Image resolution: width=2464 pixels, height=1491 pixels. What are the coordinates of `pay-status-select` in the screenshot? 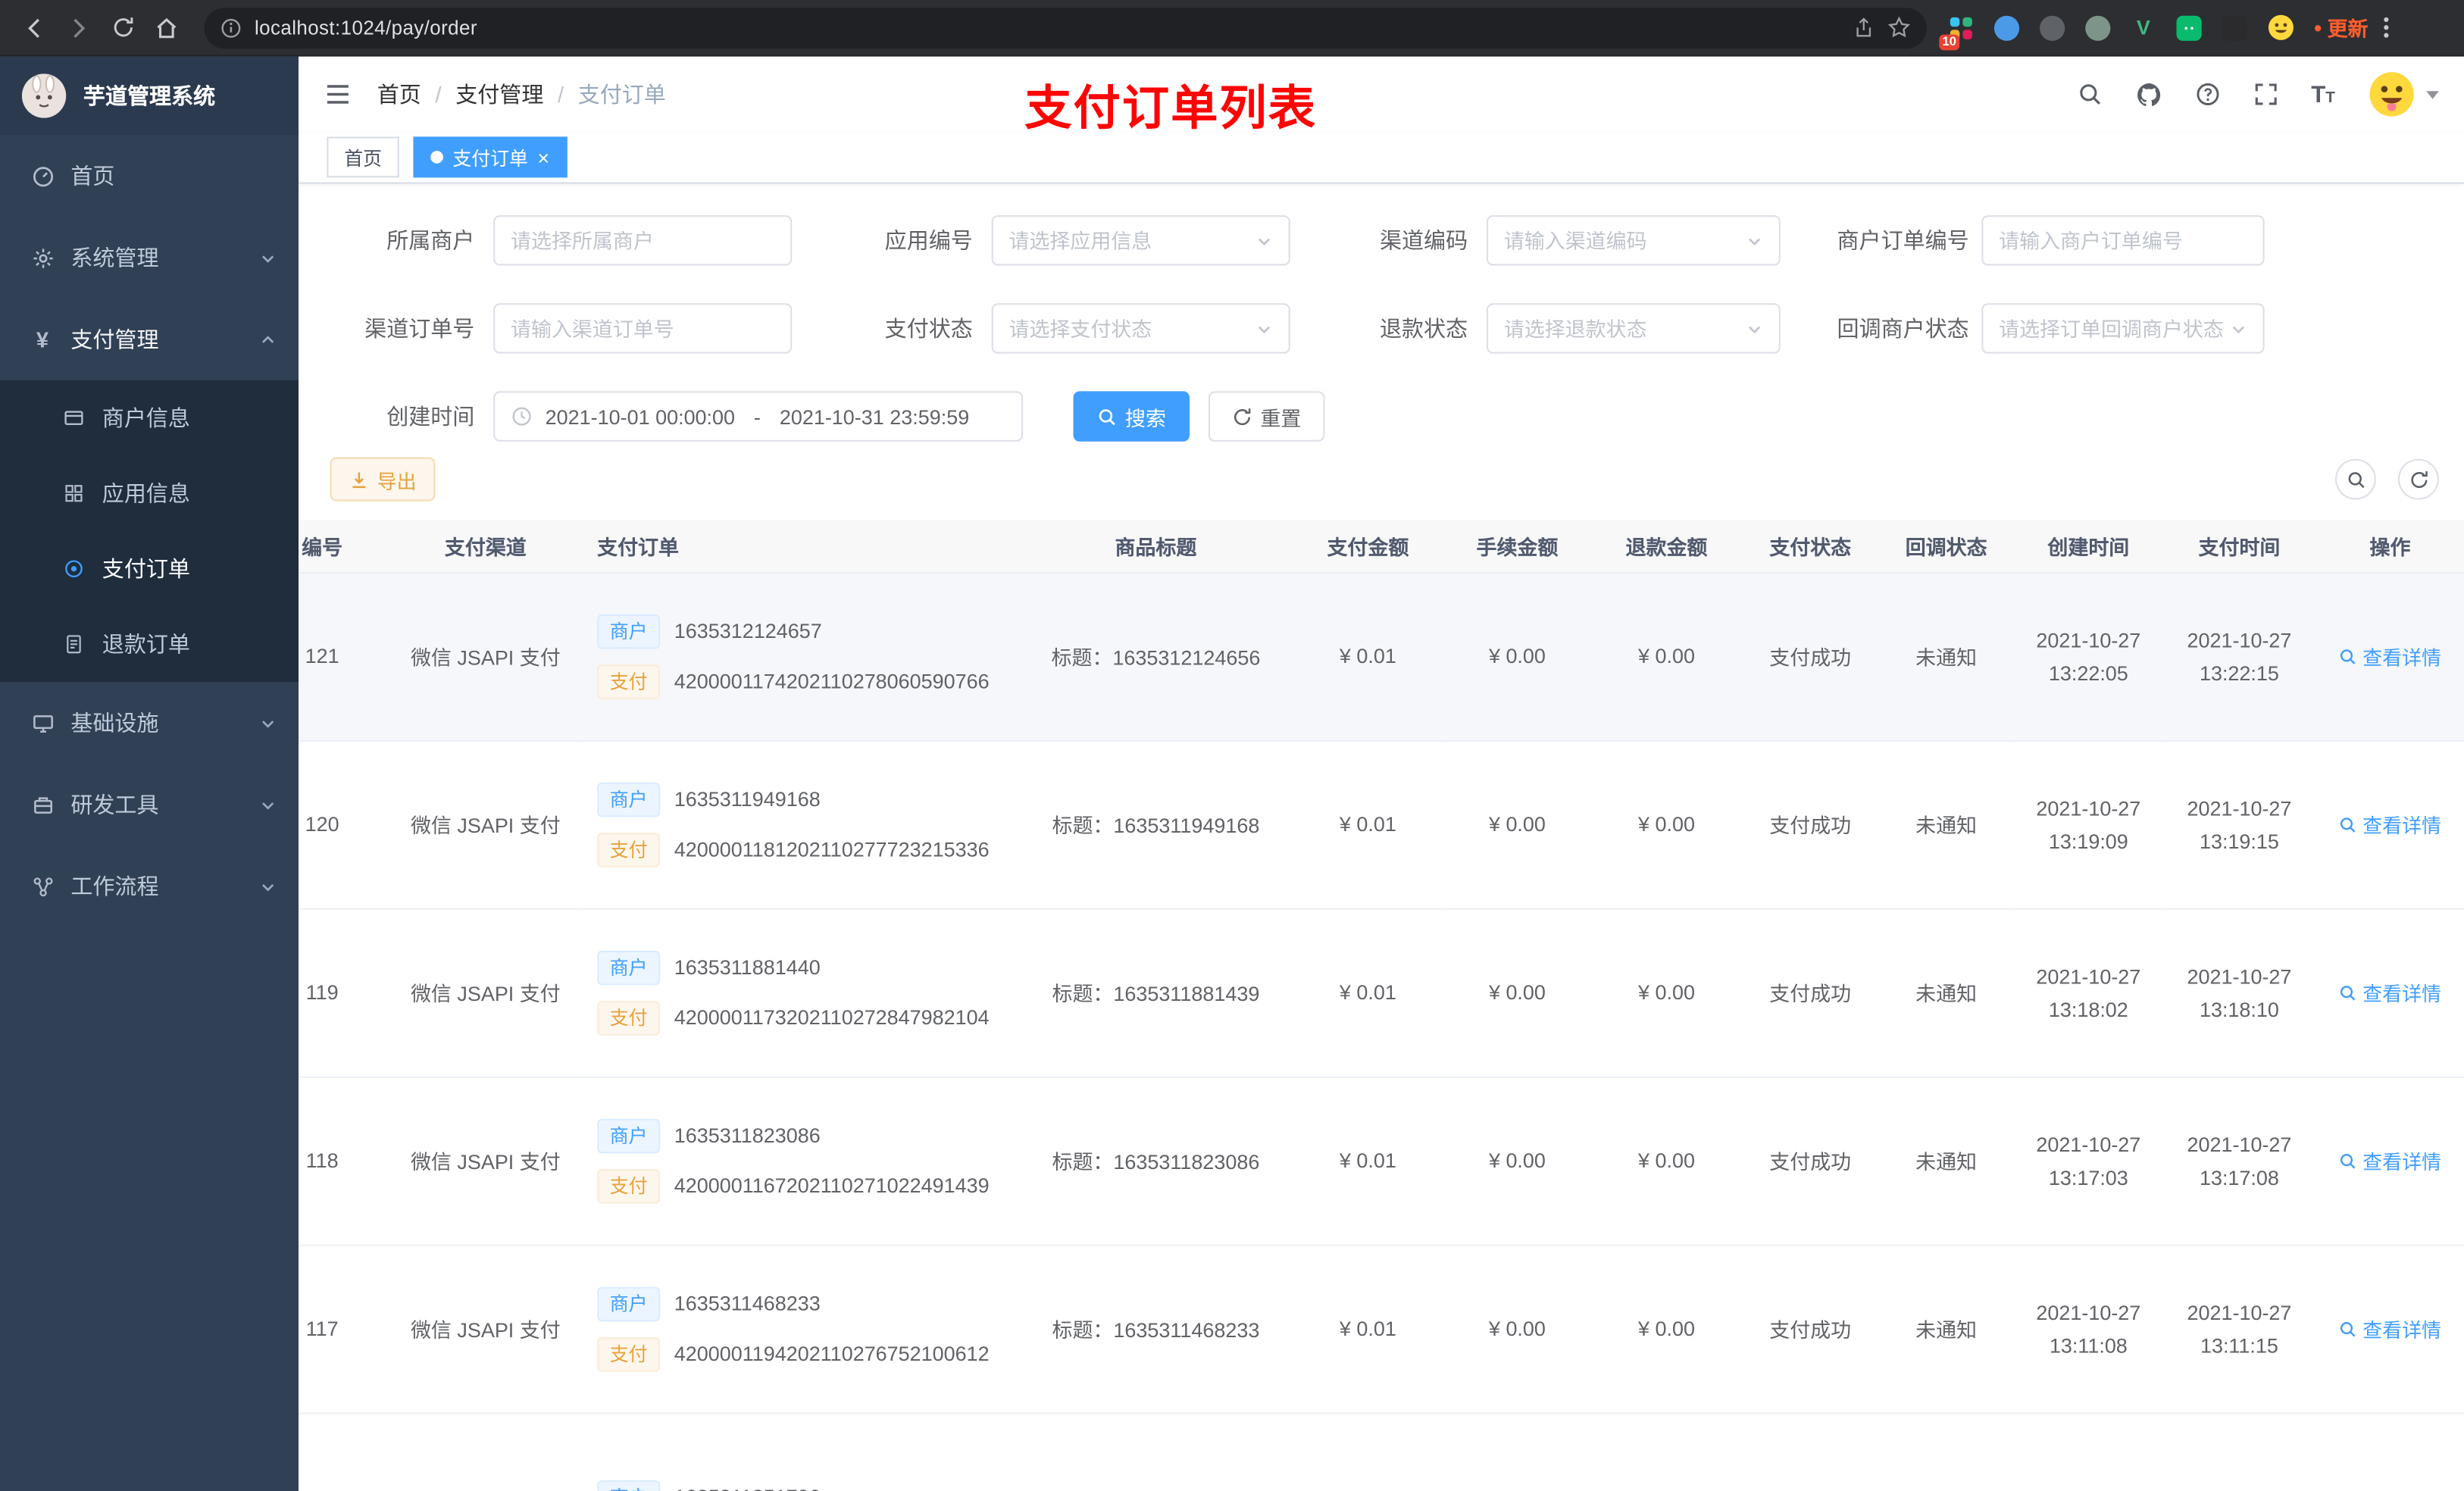 It's located at (1140, 328).